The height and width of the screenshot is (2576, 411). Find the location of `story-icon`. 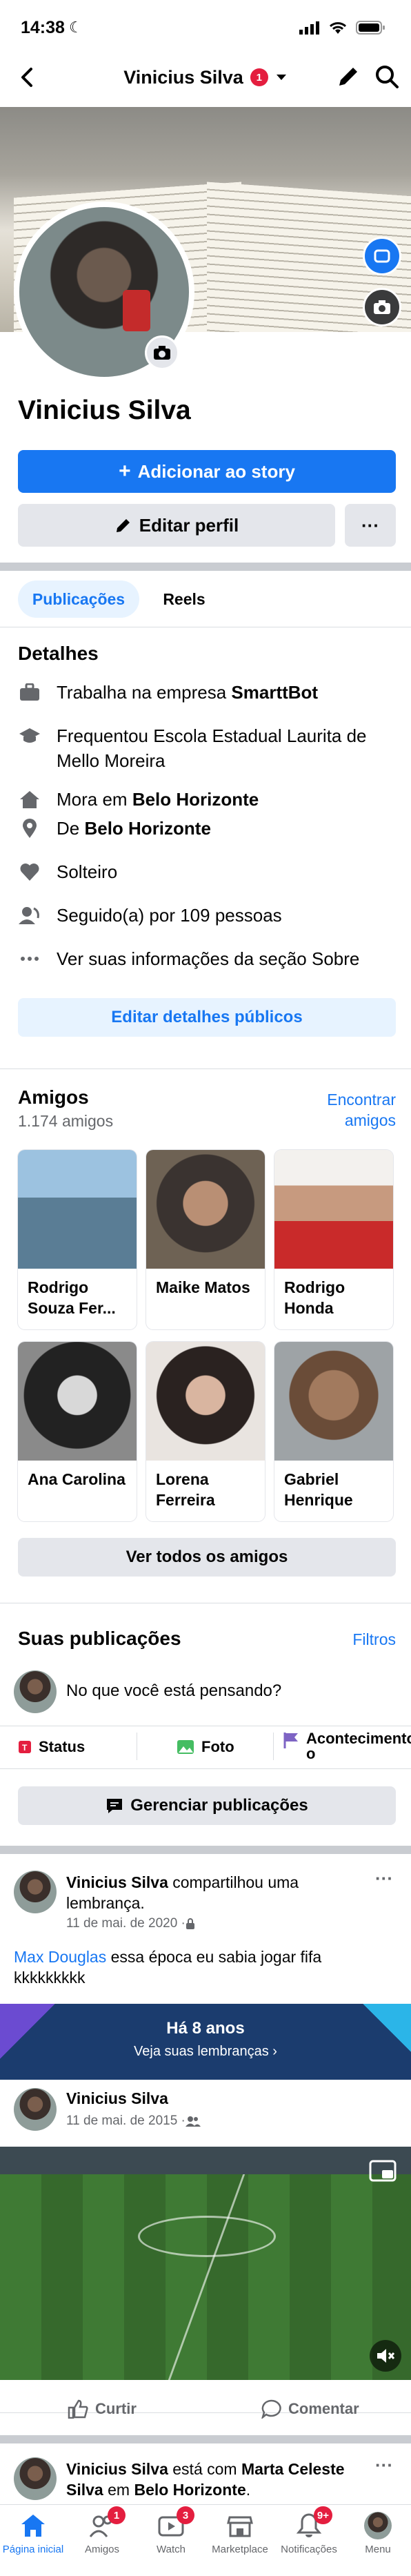

story-icon is located at coordinates (382, 256).